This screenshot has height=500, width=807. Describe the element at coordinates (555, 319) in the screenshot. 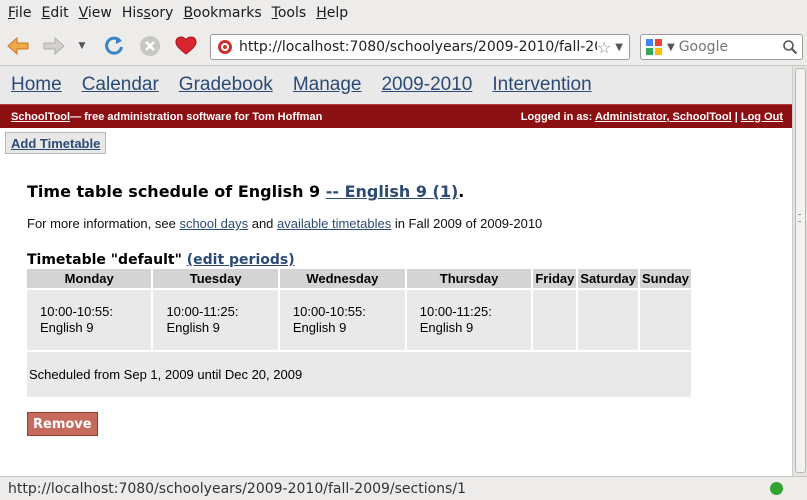

I see `timetable-cell-friday` at that location.